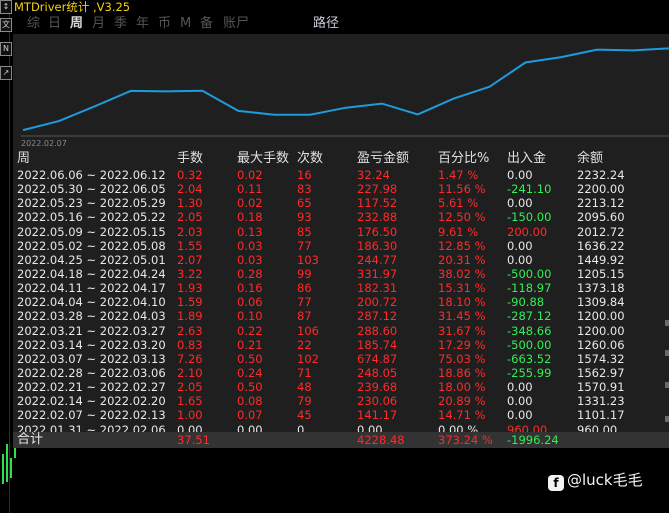 The width and height of the screenshot is (669, 513). What do you see at coordinates (308, 259) in the screenshot?
I see `cell-count: 103` at bounding box center [308, 259].